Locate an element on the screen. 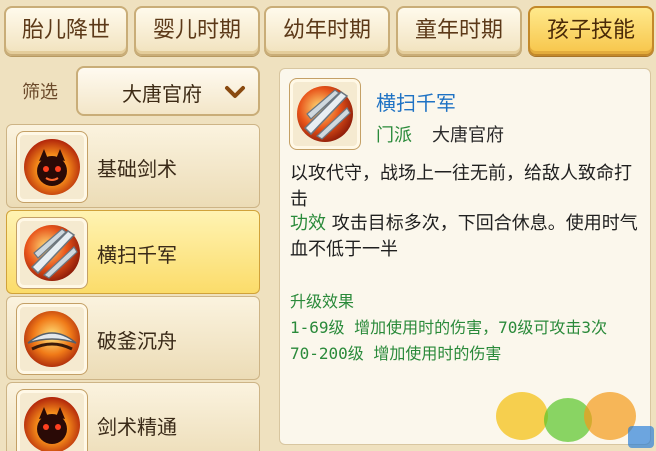 The image size is (656, 451). chevron-down-icon is located at coordinates (235, 93).